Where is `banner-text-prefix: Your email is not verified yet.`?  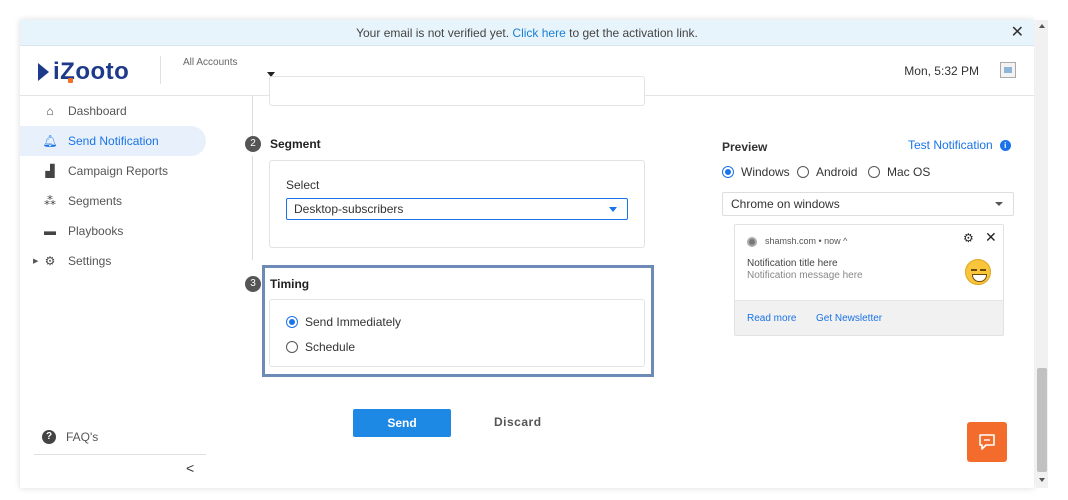 banner-text-prefix: Your email is not verified yet. is located at coordinates (433, 33).